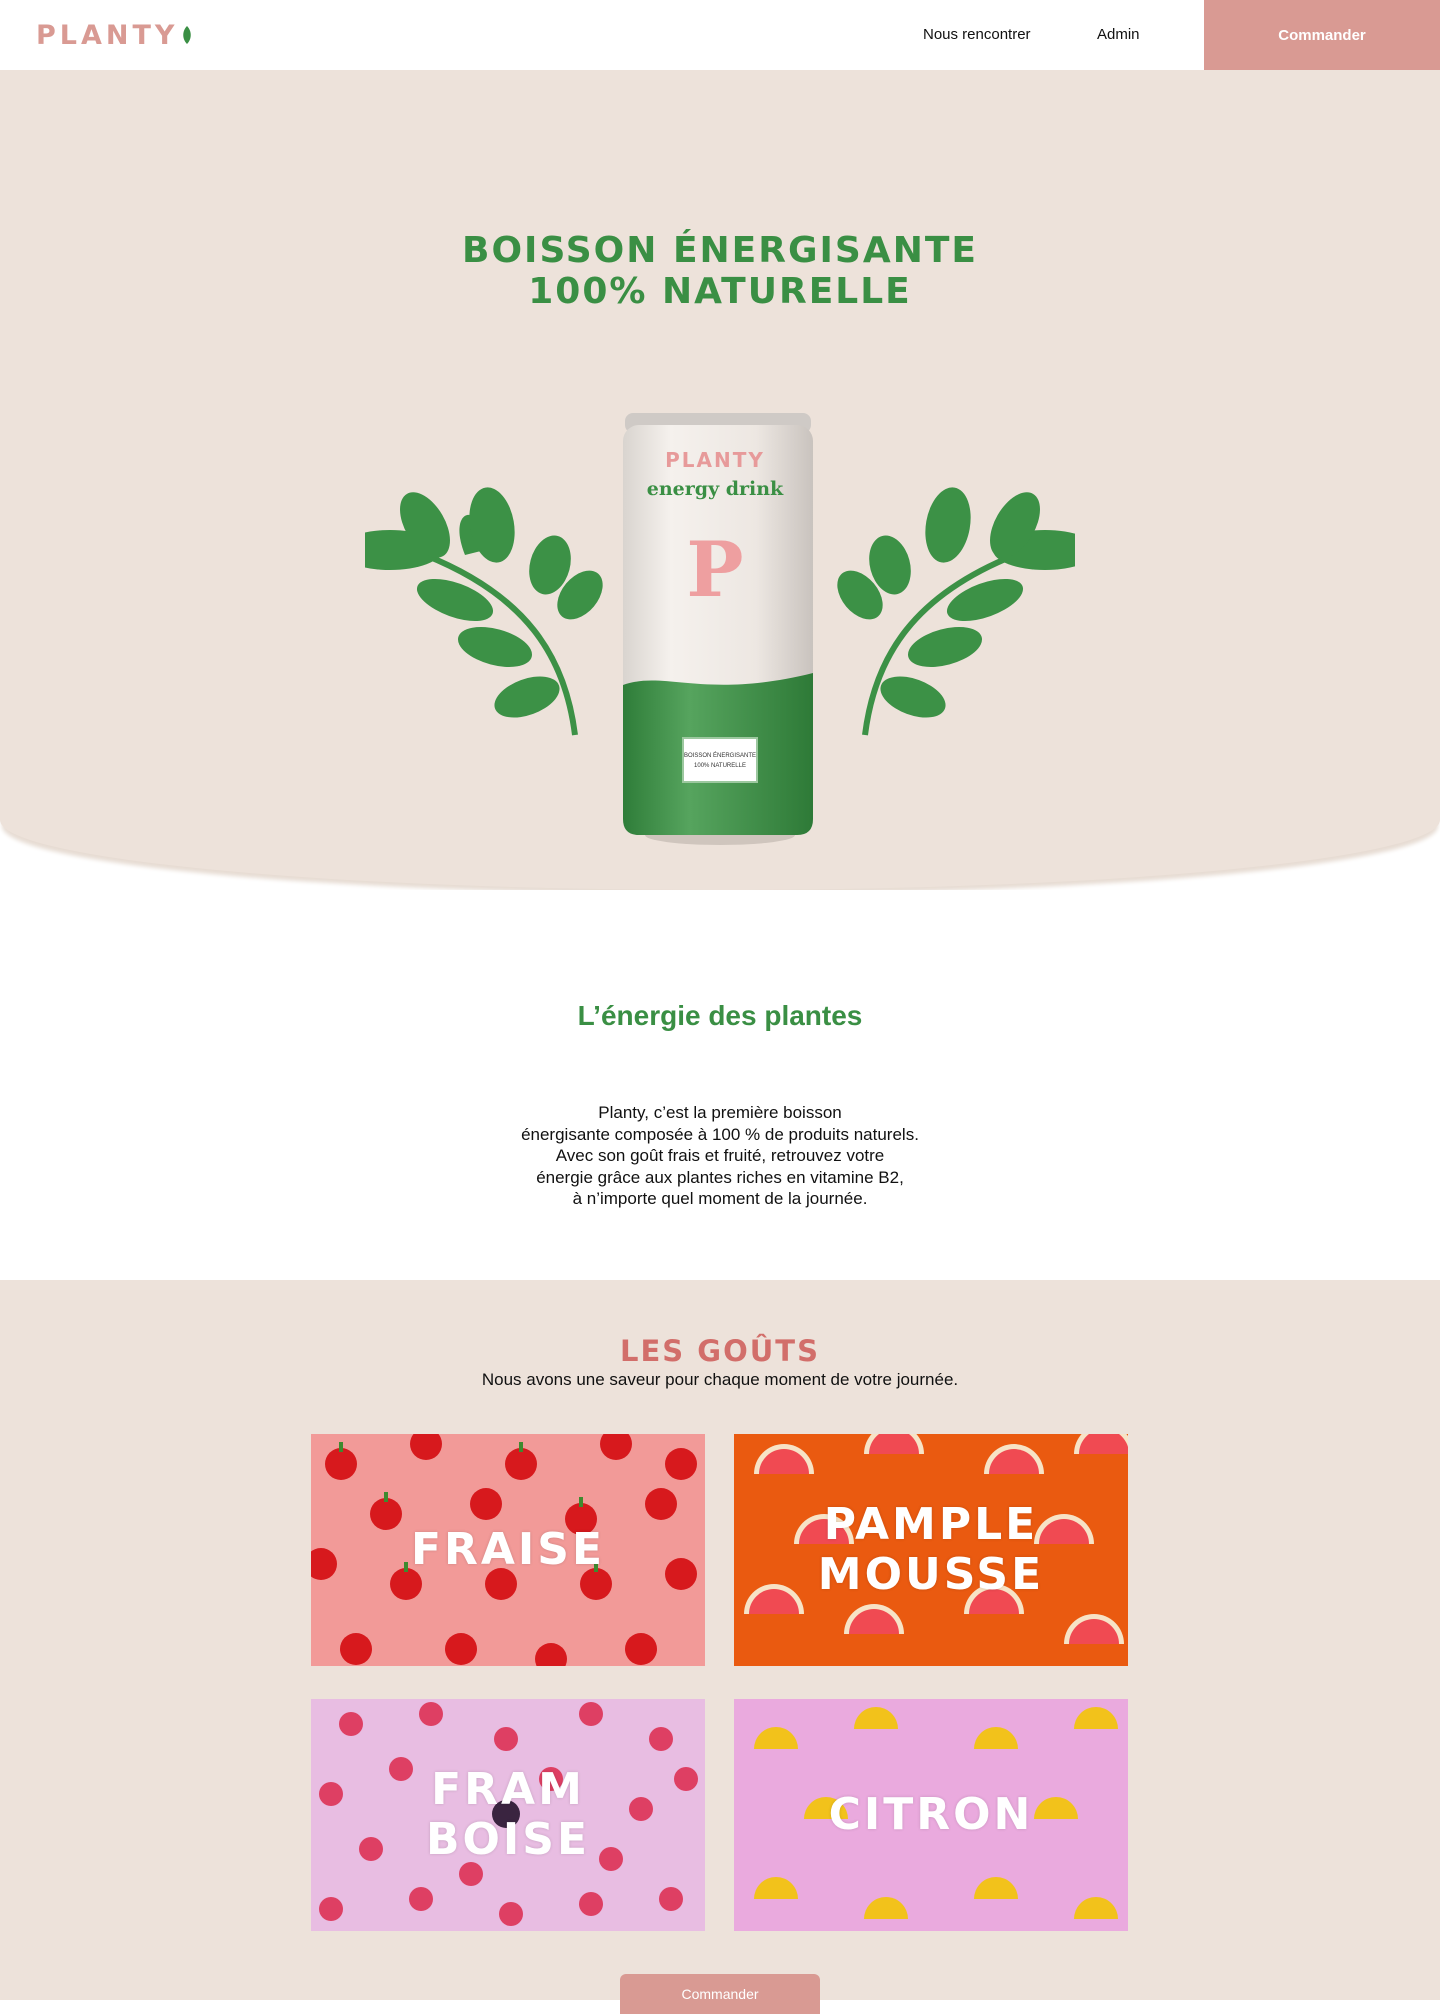  I want to click on energy-title: L’énergie des plantes, so click(720, 1015).